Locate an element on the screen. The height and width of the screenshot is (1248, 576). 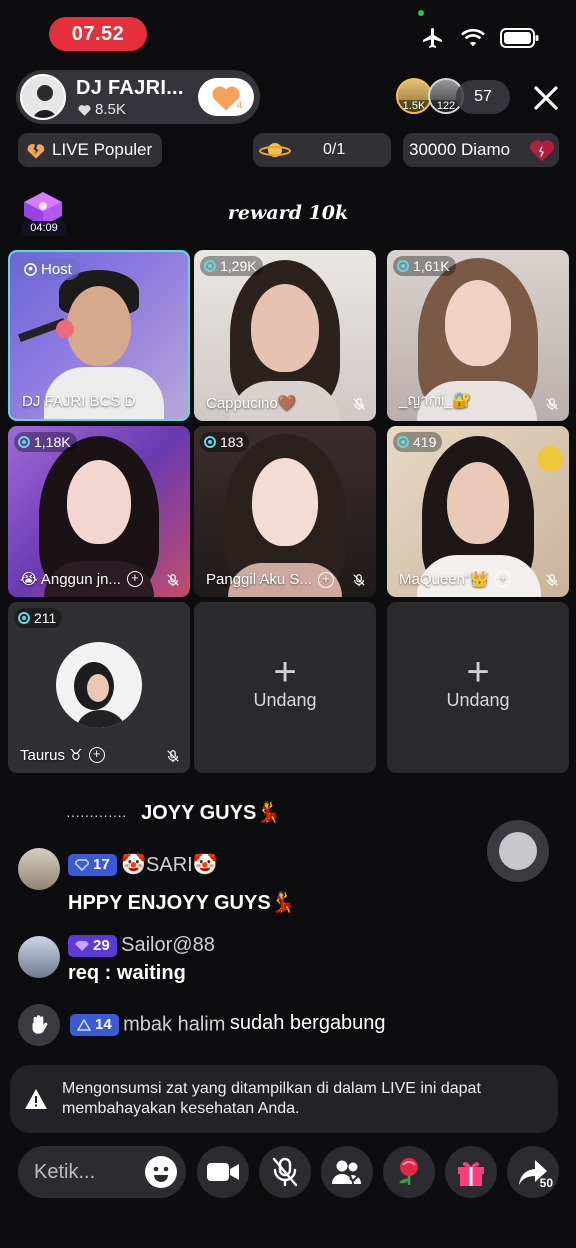
guest-views-count: 419 is located at coordinates (425, 442).